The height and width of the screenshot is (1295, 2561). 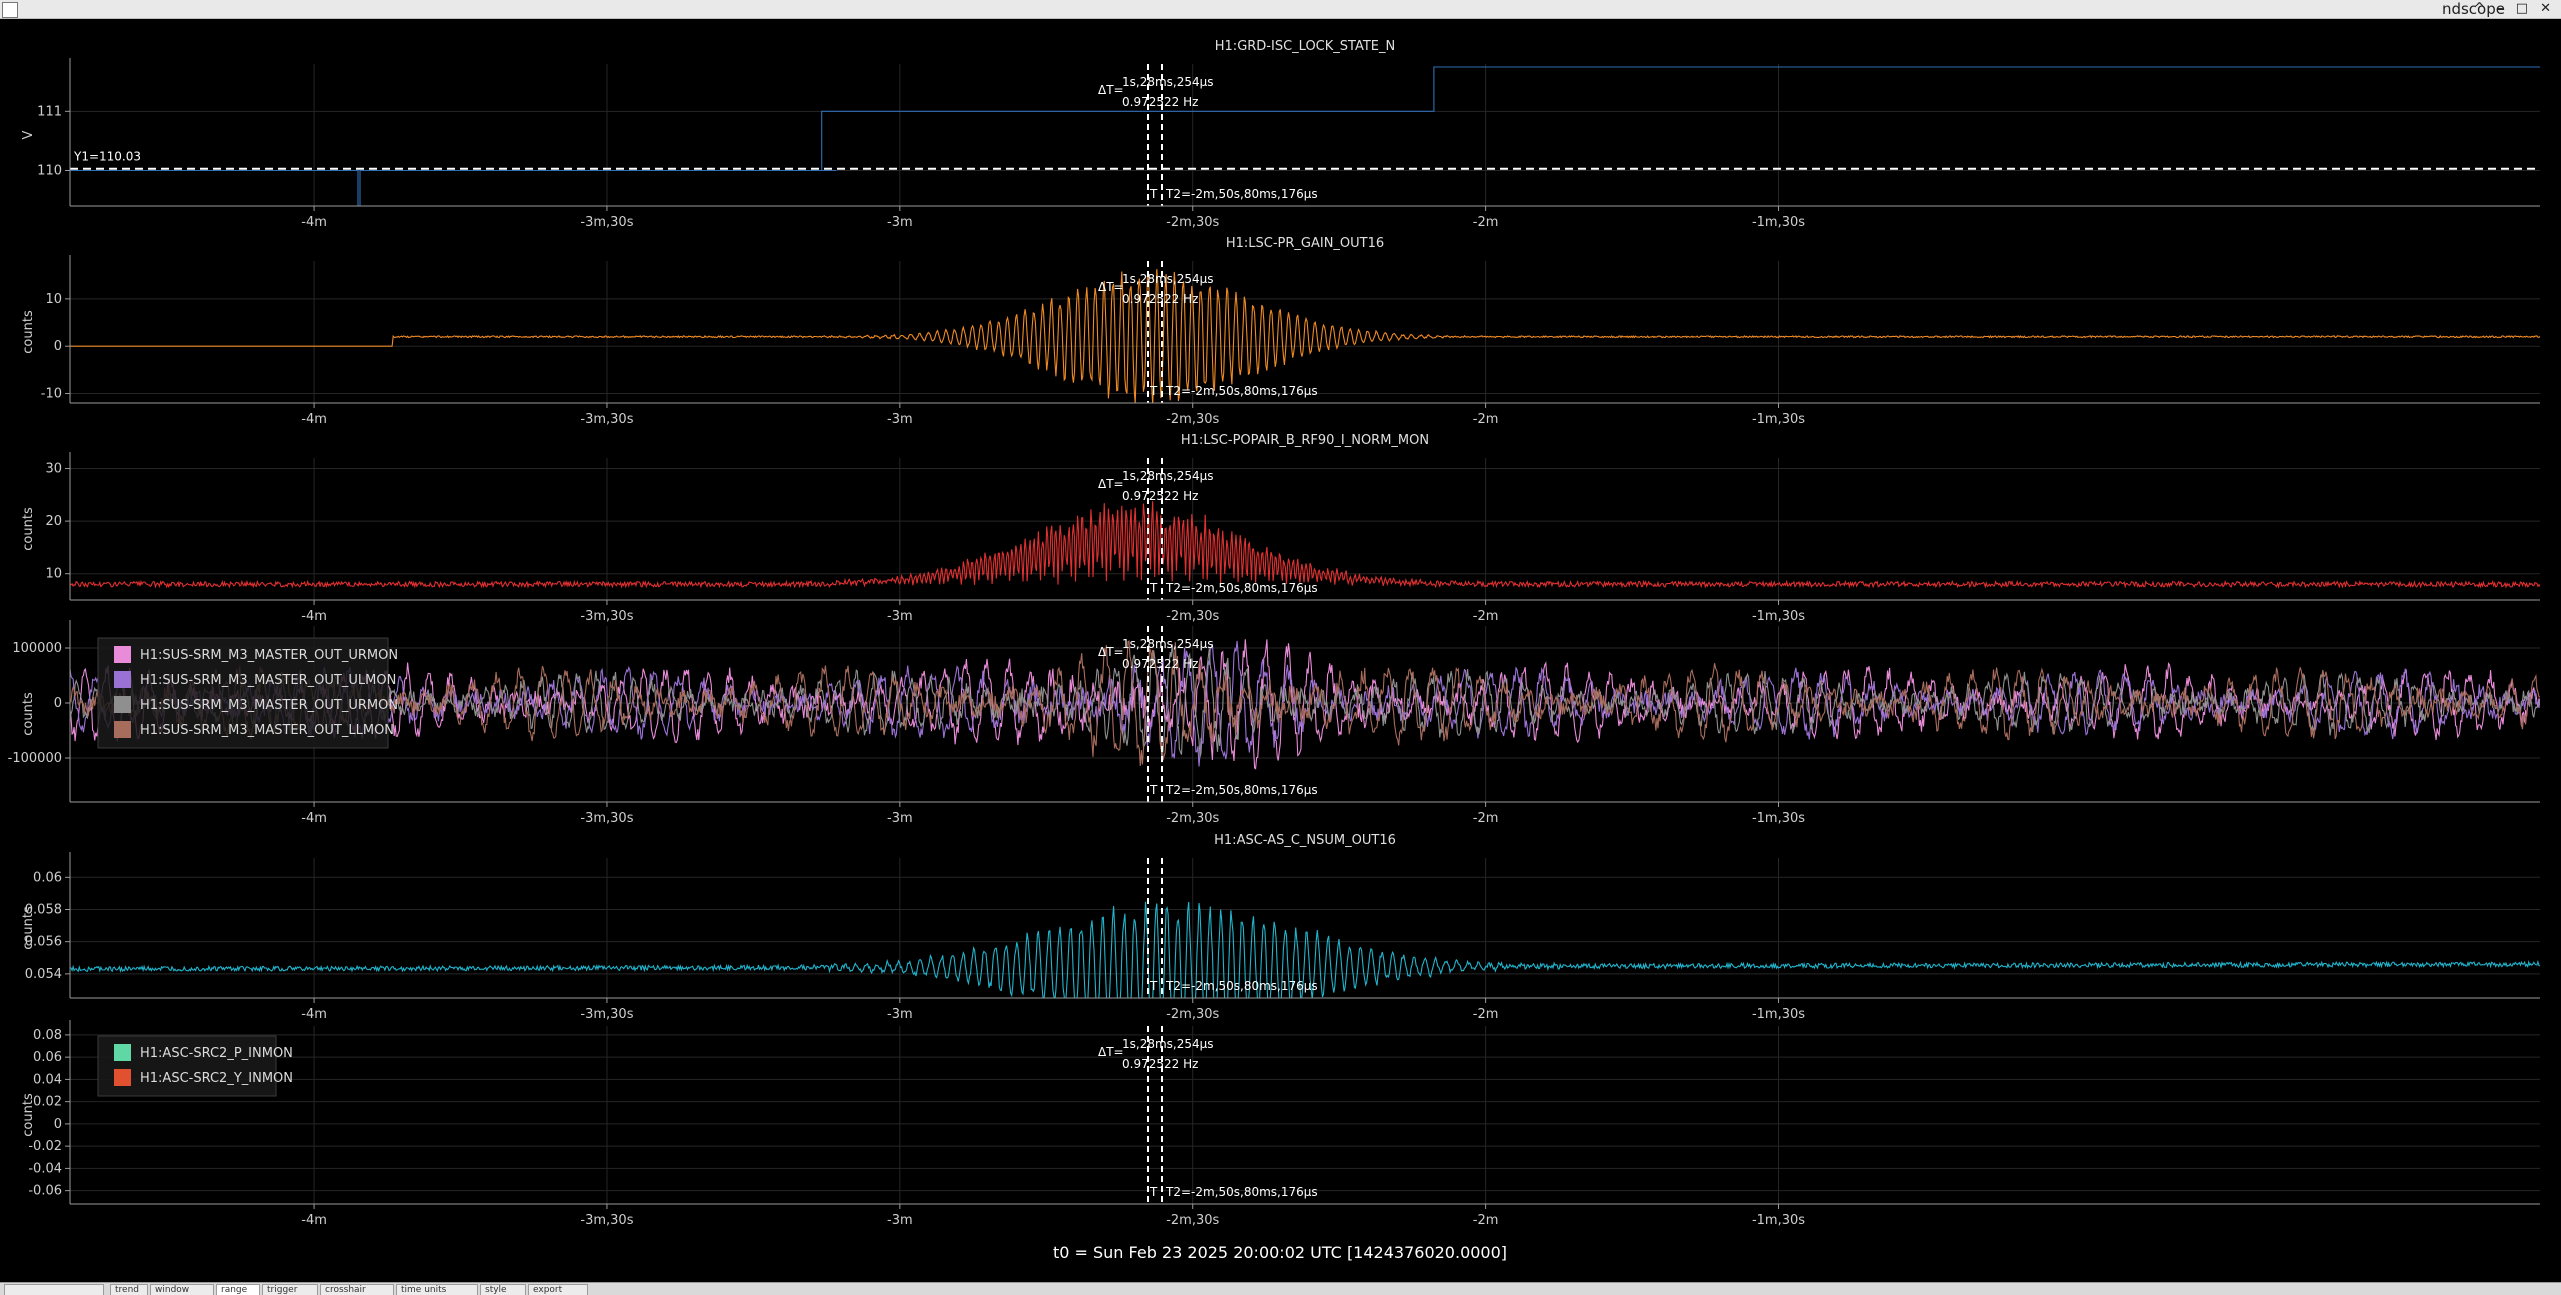 What do you see at coordinates (49, 111) in the screenshot?
I see `y-tick-label: 111` at bounding box center [49, 111].